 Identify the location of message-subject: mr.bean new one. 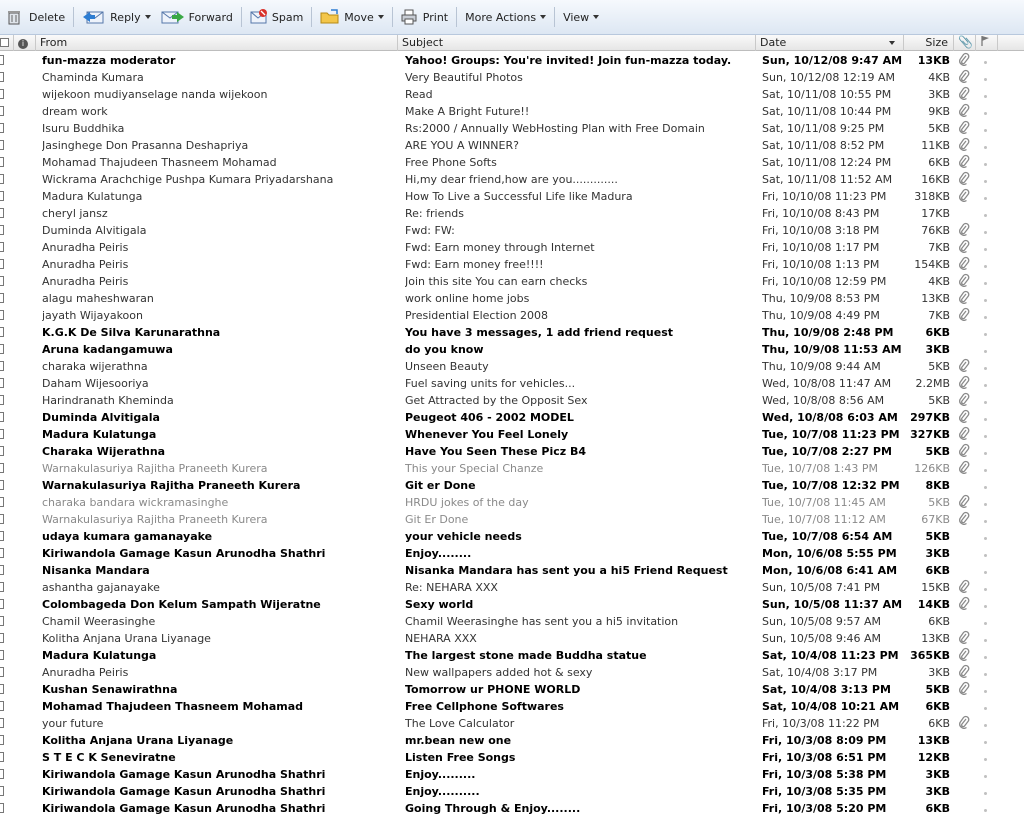
(579, 740).